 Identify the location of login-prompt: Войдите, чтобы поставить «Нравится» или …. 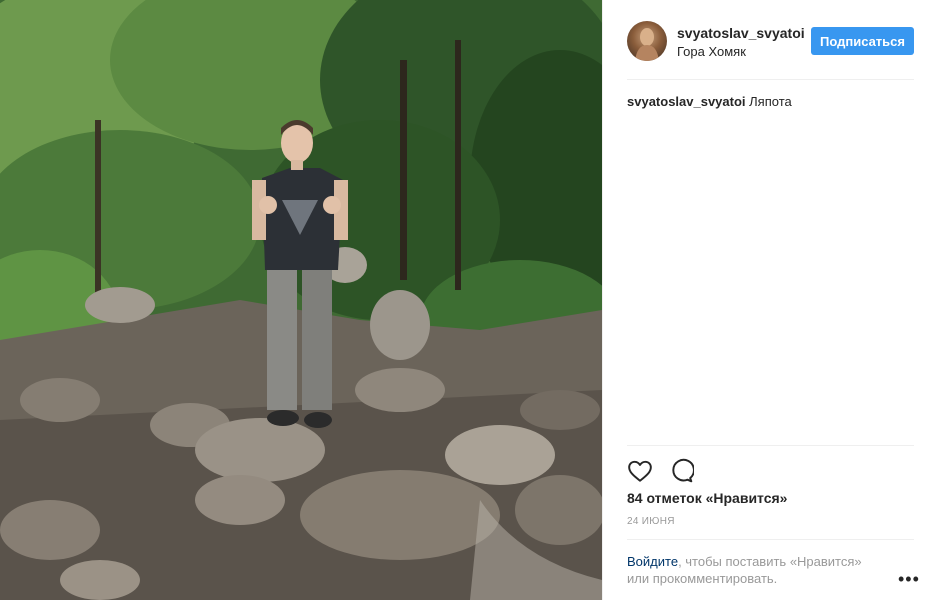
(773, 569).